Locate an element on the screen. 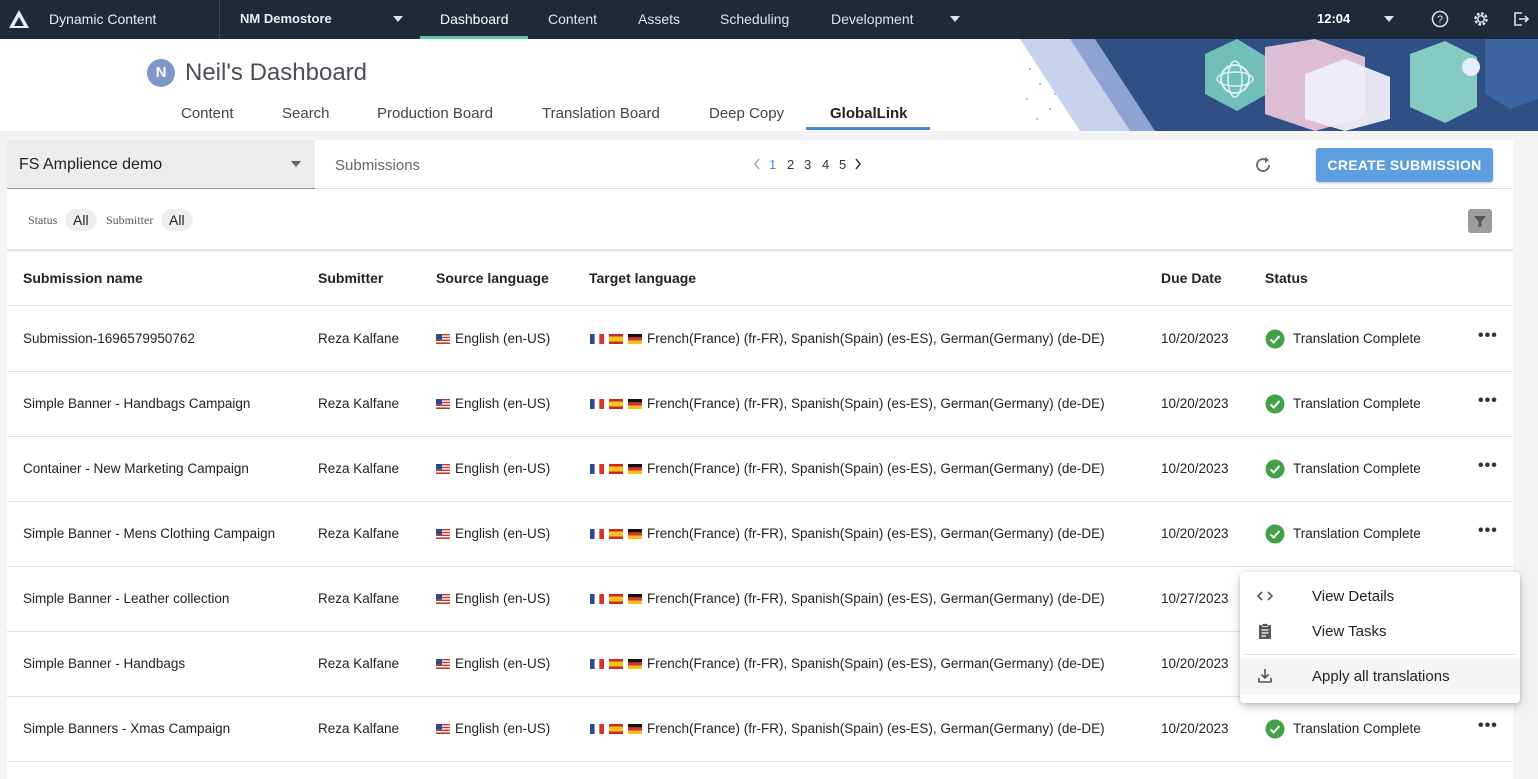  status-filter-chip: All is located at coordinates (81, 220).